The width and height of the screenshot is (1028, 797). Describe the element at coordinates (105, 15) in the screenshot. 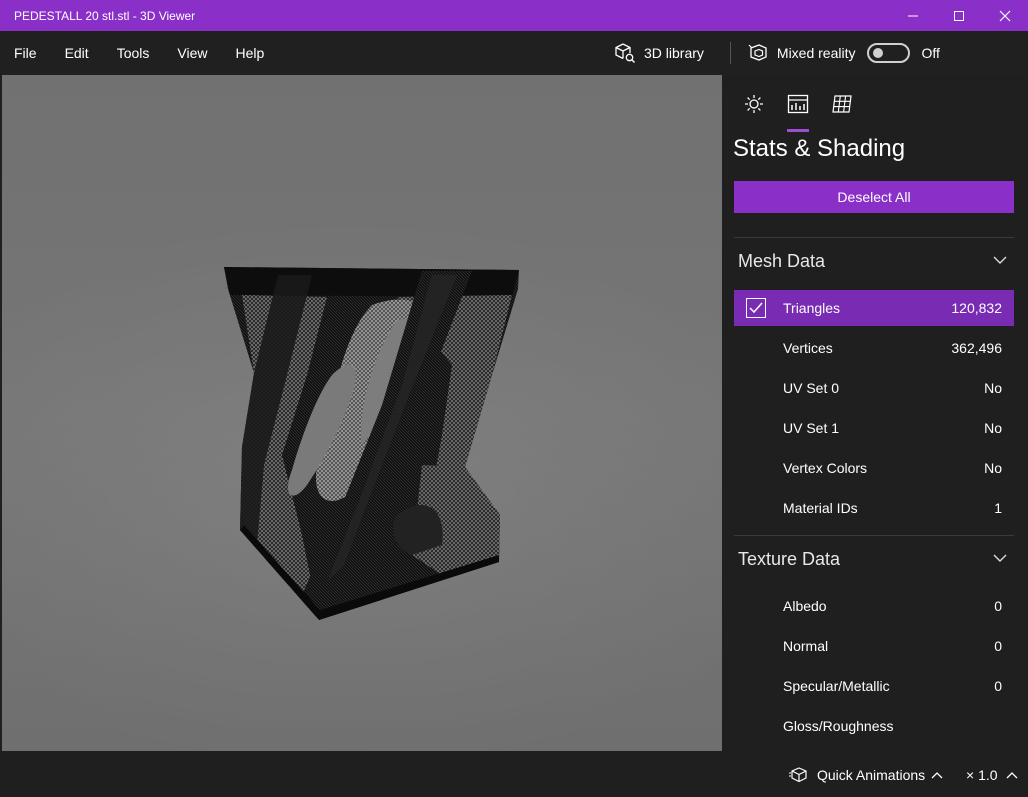

I see `window-title: PEDESTALL 20 stl.stl - 3D Viewer` at that location.